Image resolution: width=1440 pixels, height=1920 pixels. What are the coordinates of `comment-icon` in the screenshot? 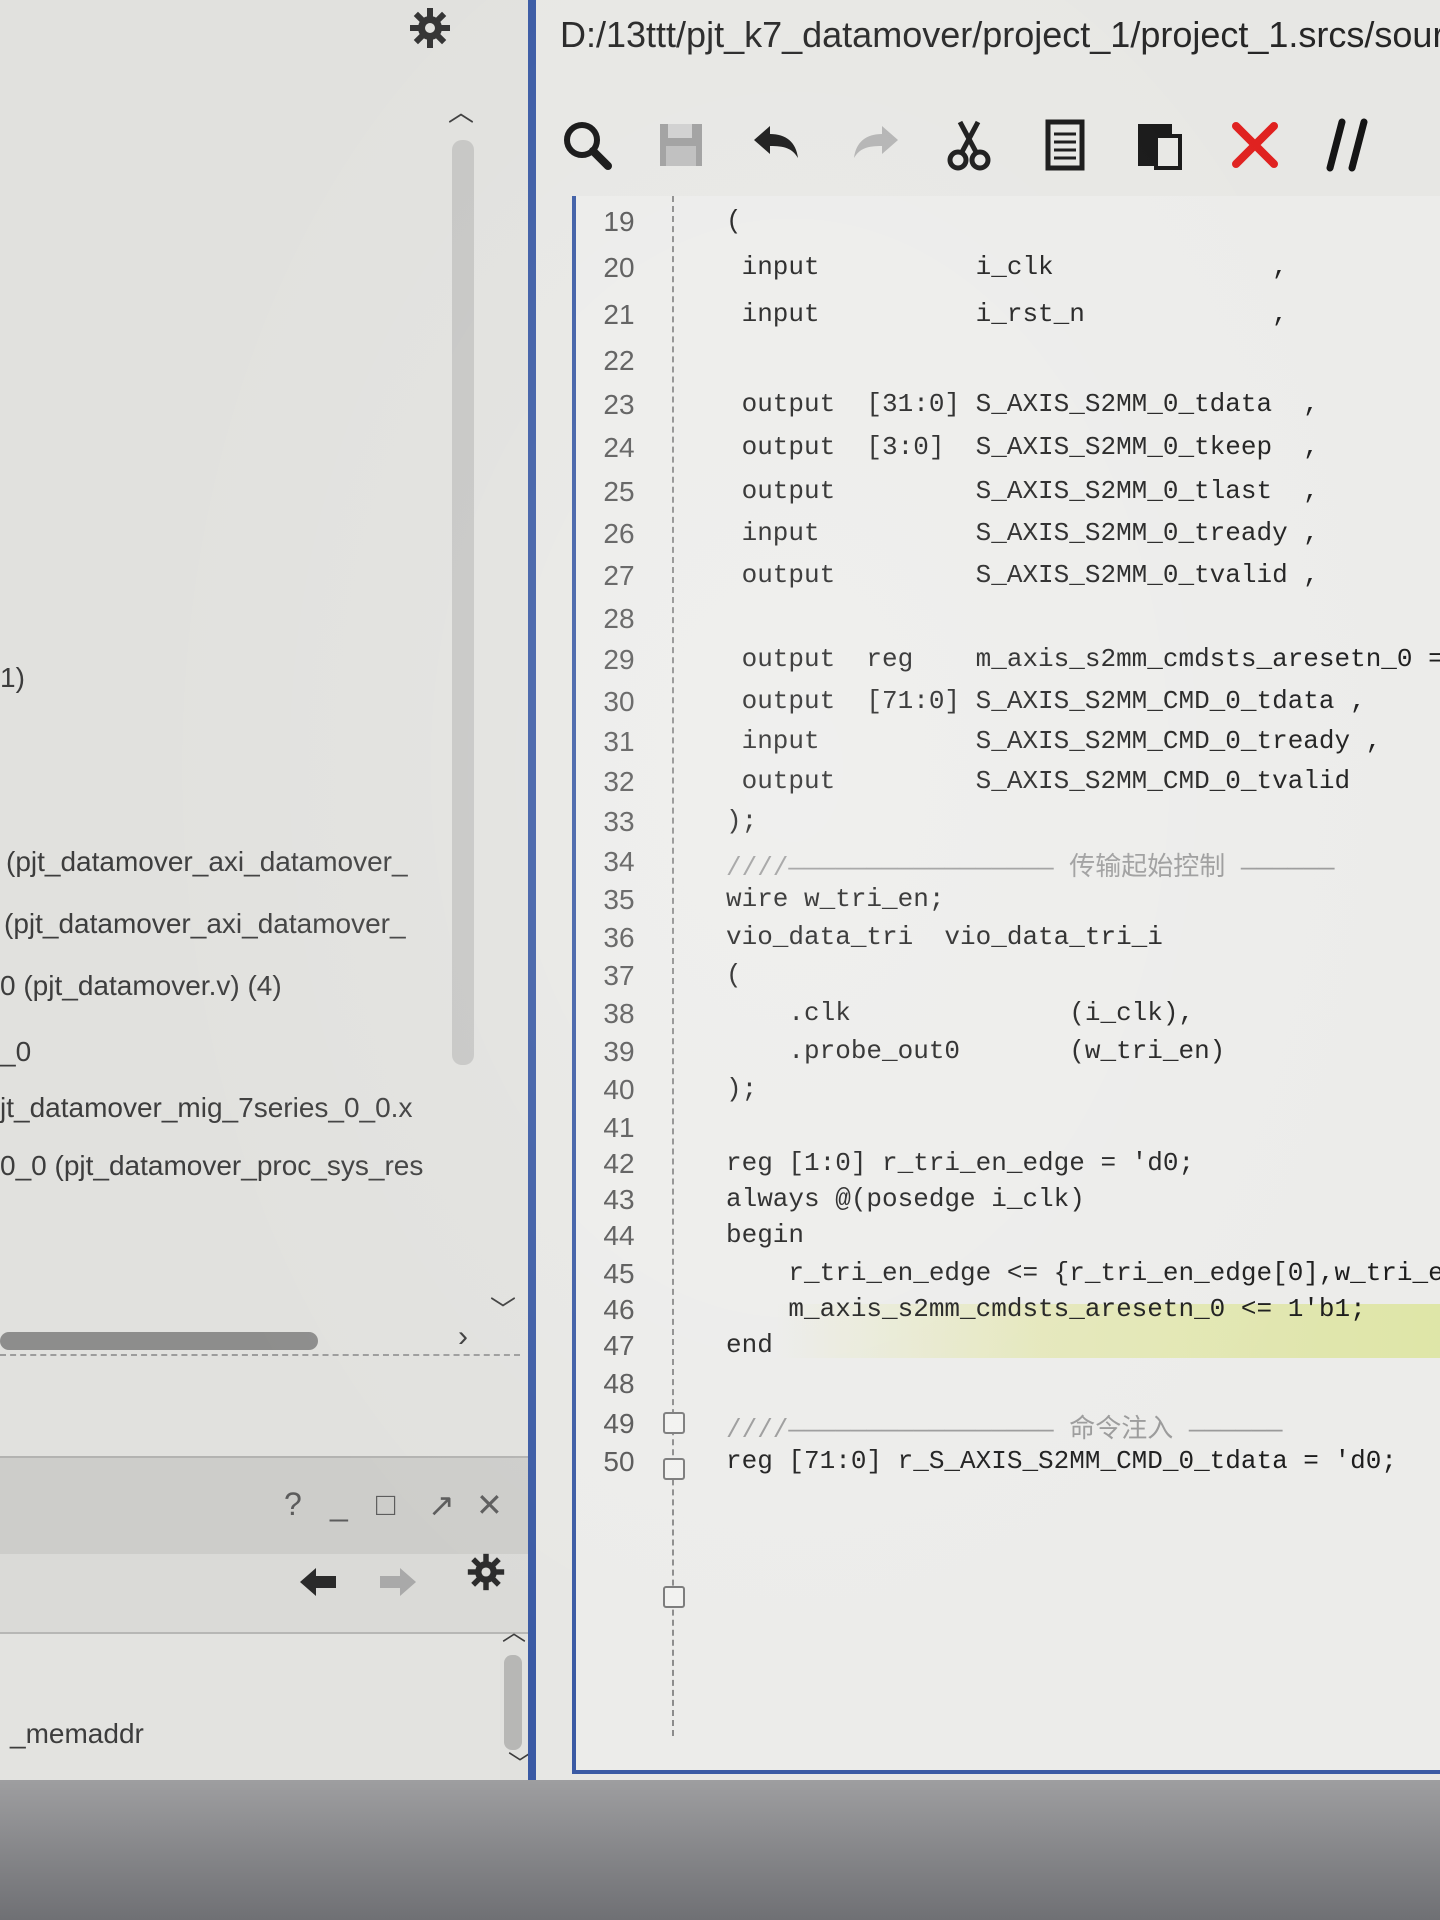 It's located at (1349, 145).